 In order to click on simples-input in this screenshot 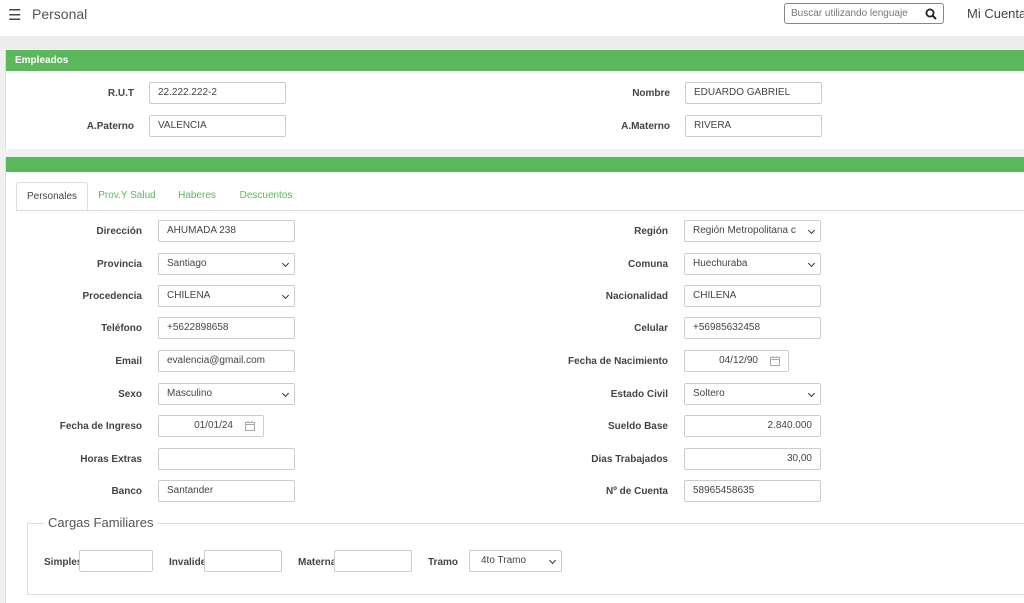, I will do `click(116, 561)`.